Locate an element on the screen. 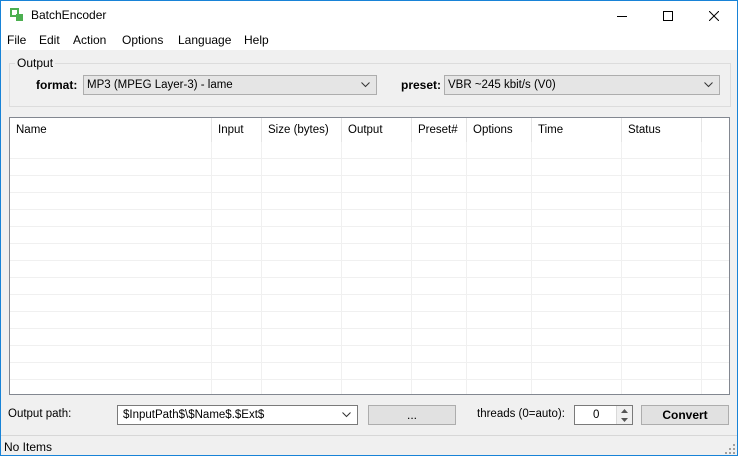 This screenshot has height=456, width=738. column-header-preset: Preset# is located at coordinates (439, 130).